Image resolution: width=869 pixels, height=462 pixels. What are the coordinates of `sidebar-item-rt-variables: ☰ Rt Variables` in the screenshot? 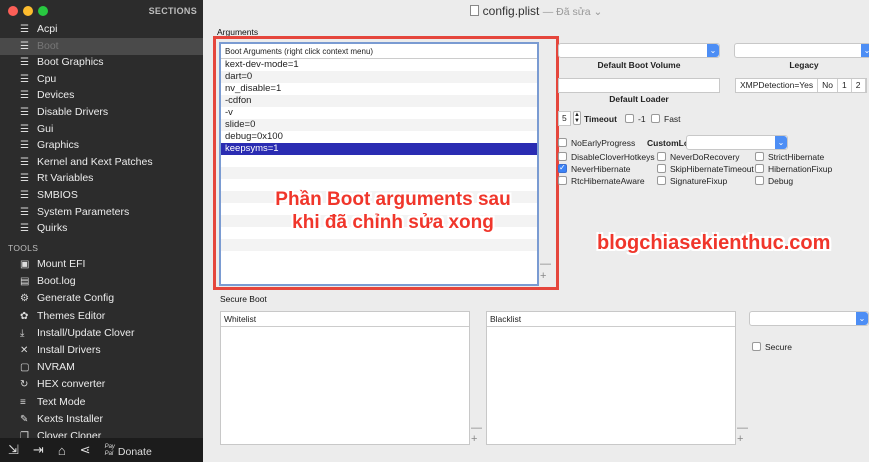 It's located at (101, 178).